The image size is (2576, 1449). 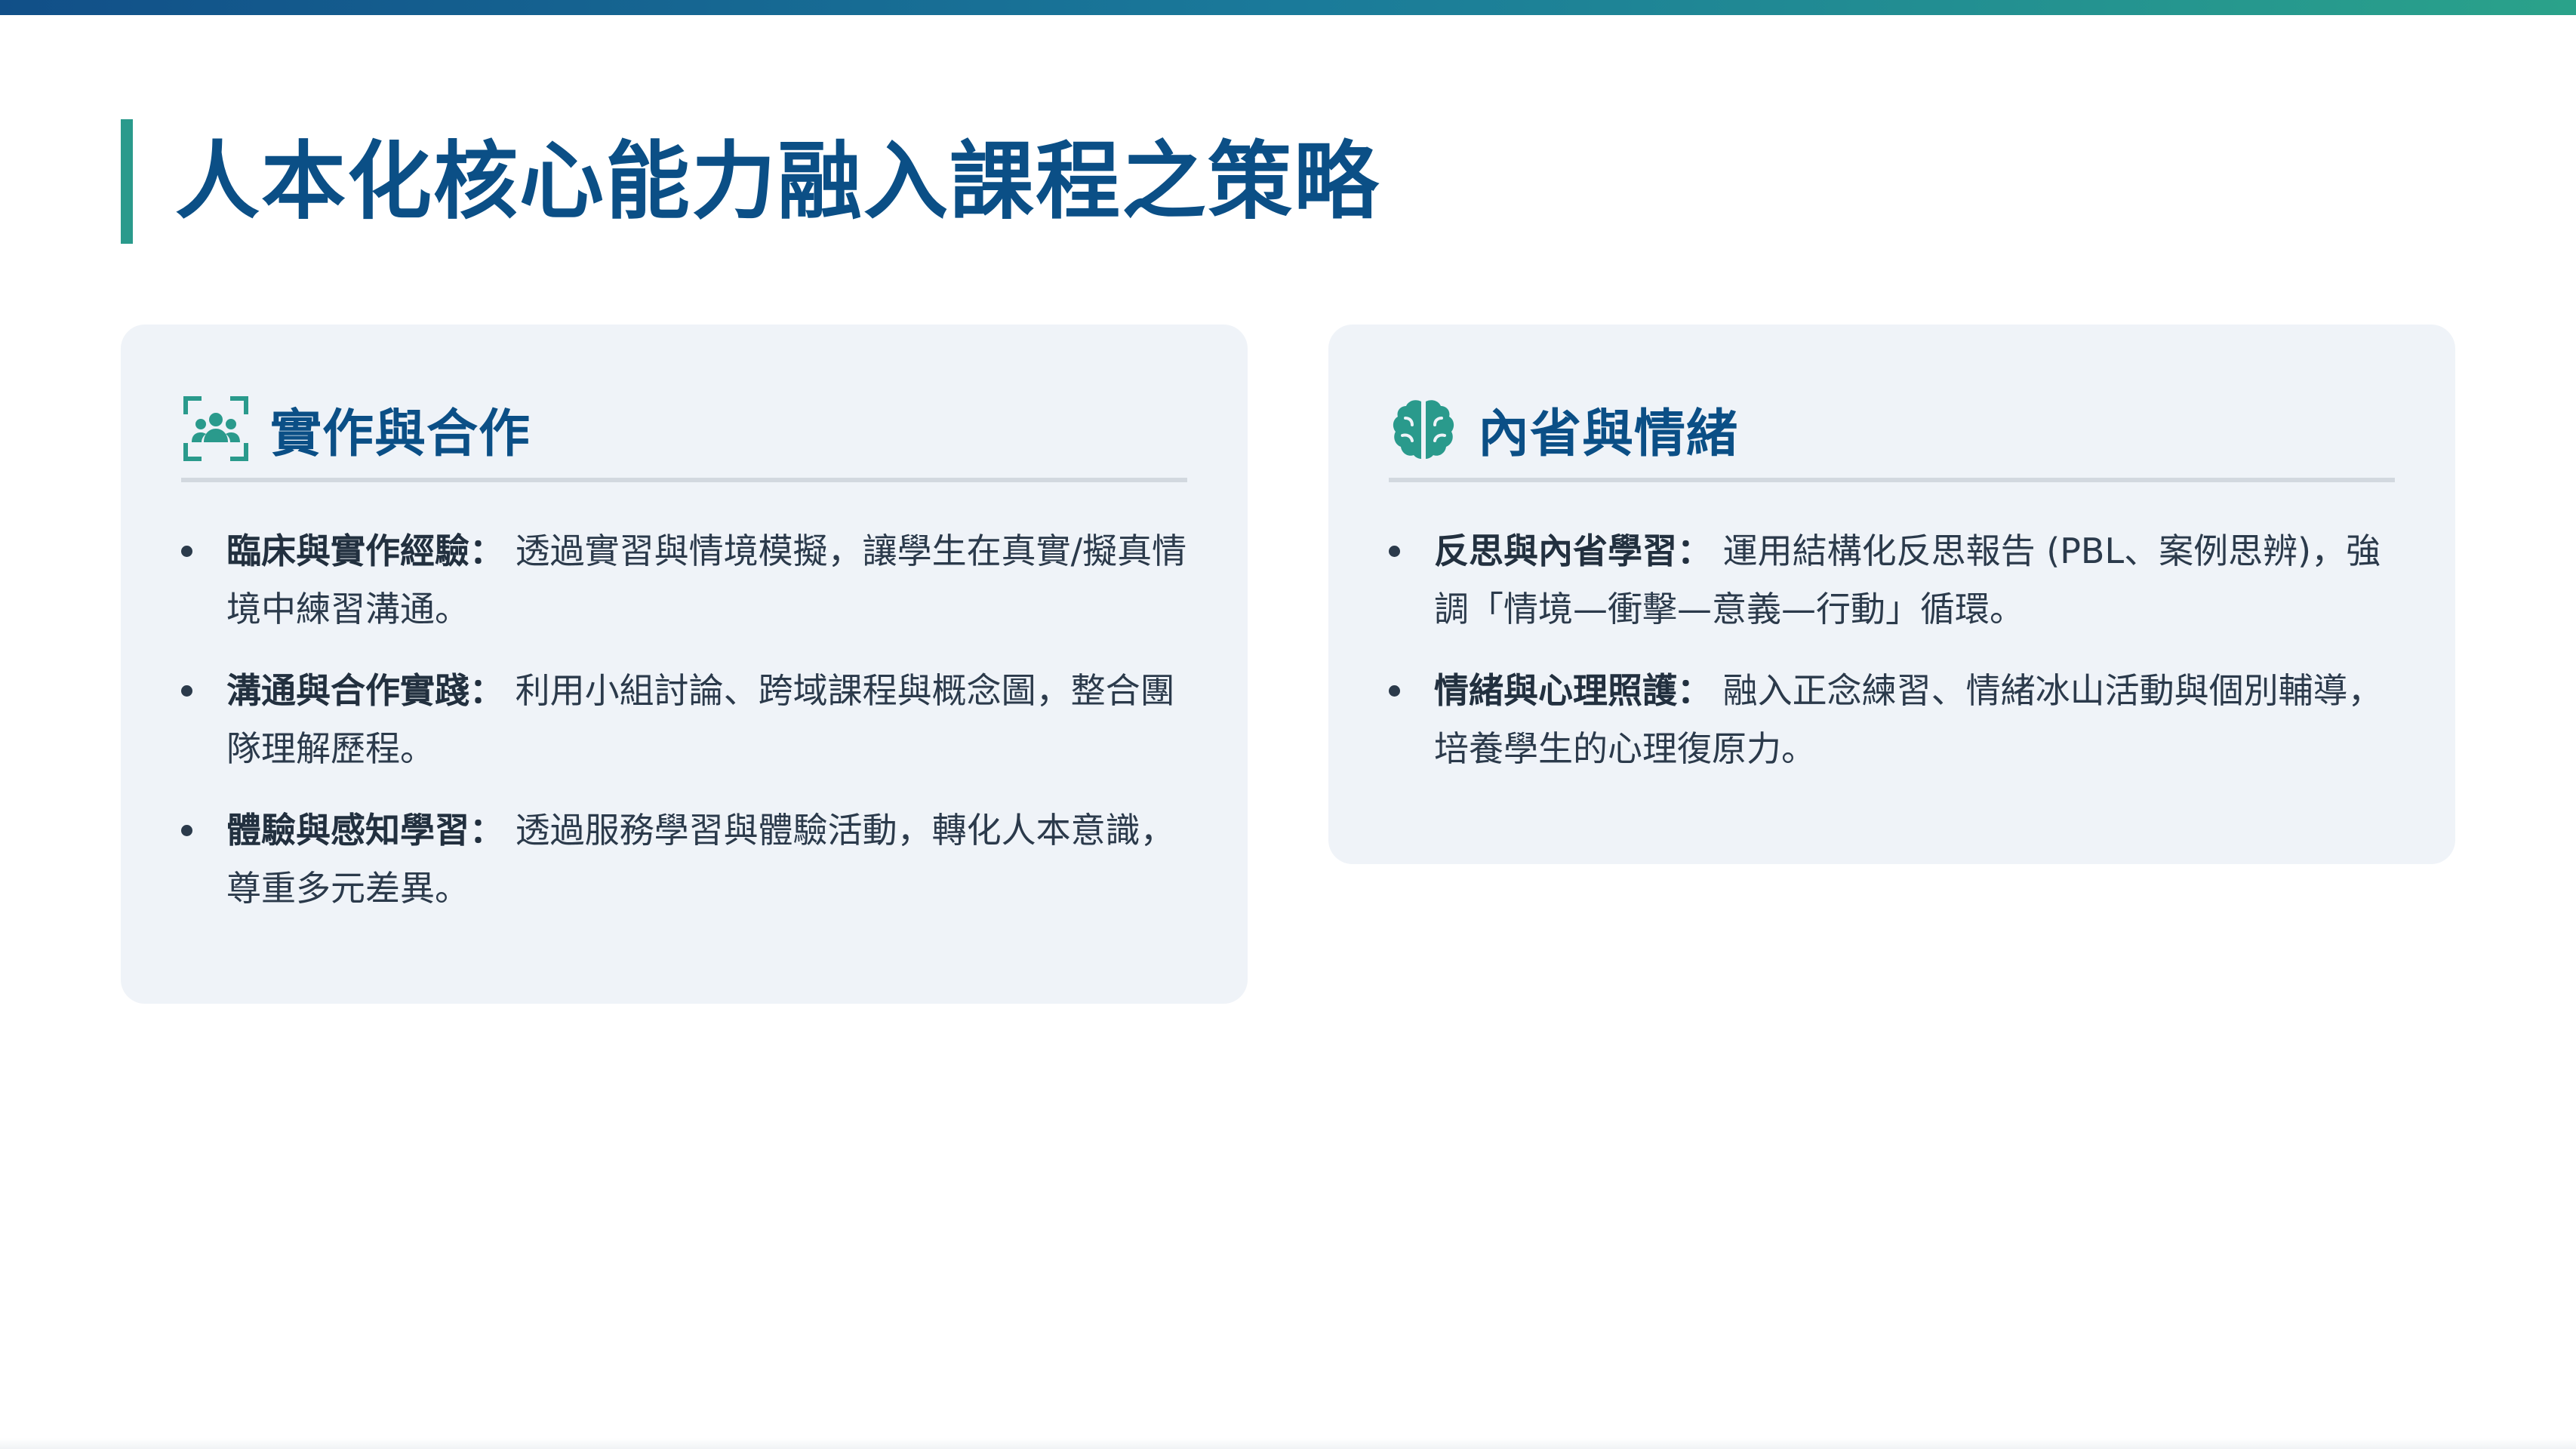 I want to click on list-item: 臨床與實作經驗： 透過實習與情境模擬，讓學生在真實/擬真情境中練習溝通。, so click(x=684, y=580).